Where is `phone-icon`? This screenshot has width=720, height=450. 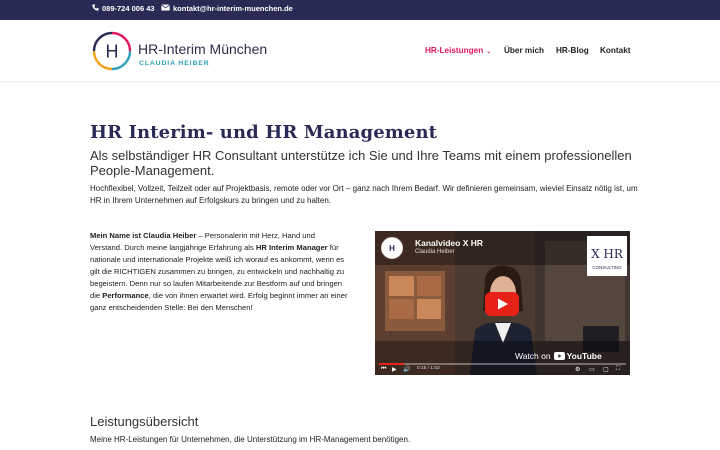 phone-icon is located at coordinates (95, 8).